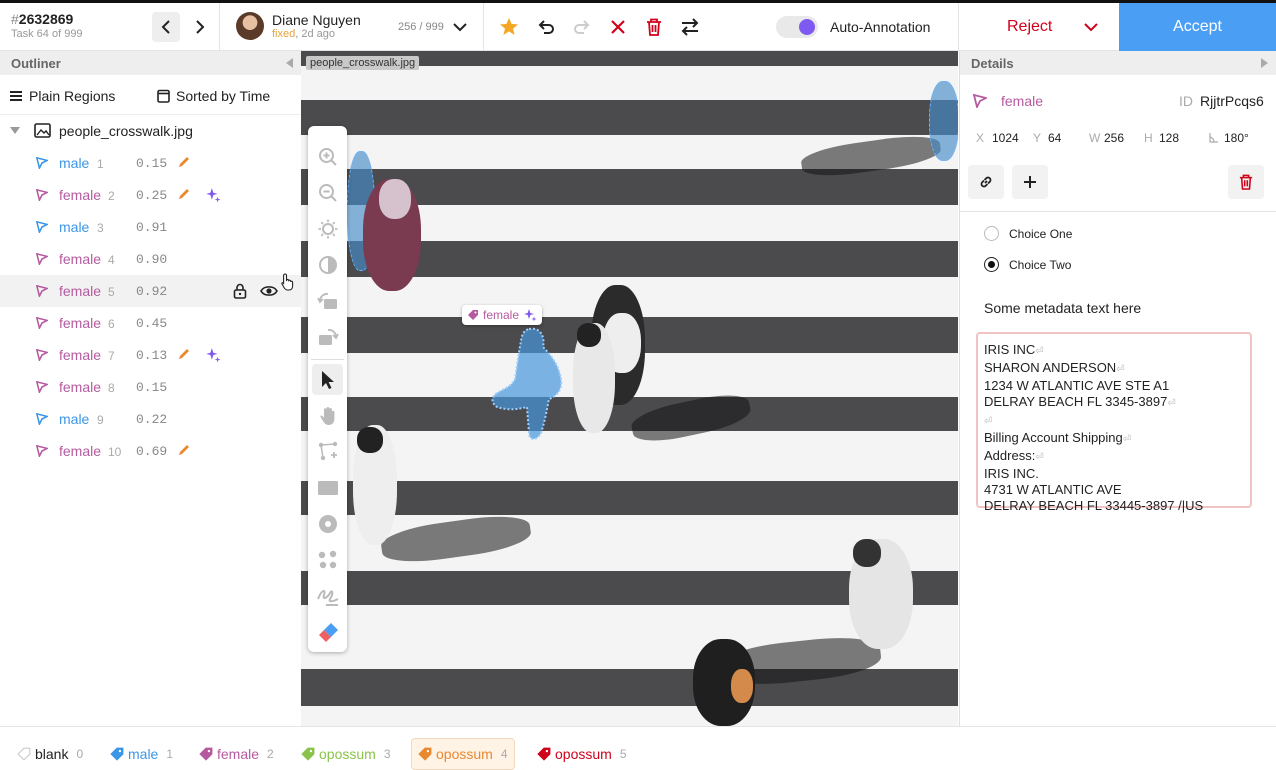 The image size is (1276, 770). I want to click on keypoint-tool-button, so click(327, 559).